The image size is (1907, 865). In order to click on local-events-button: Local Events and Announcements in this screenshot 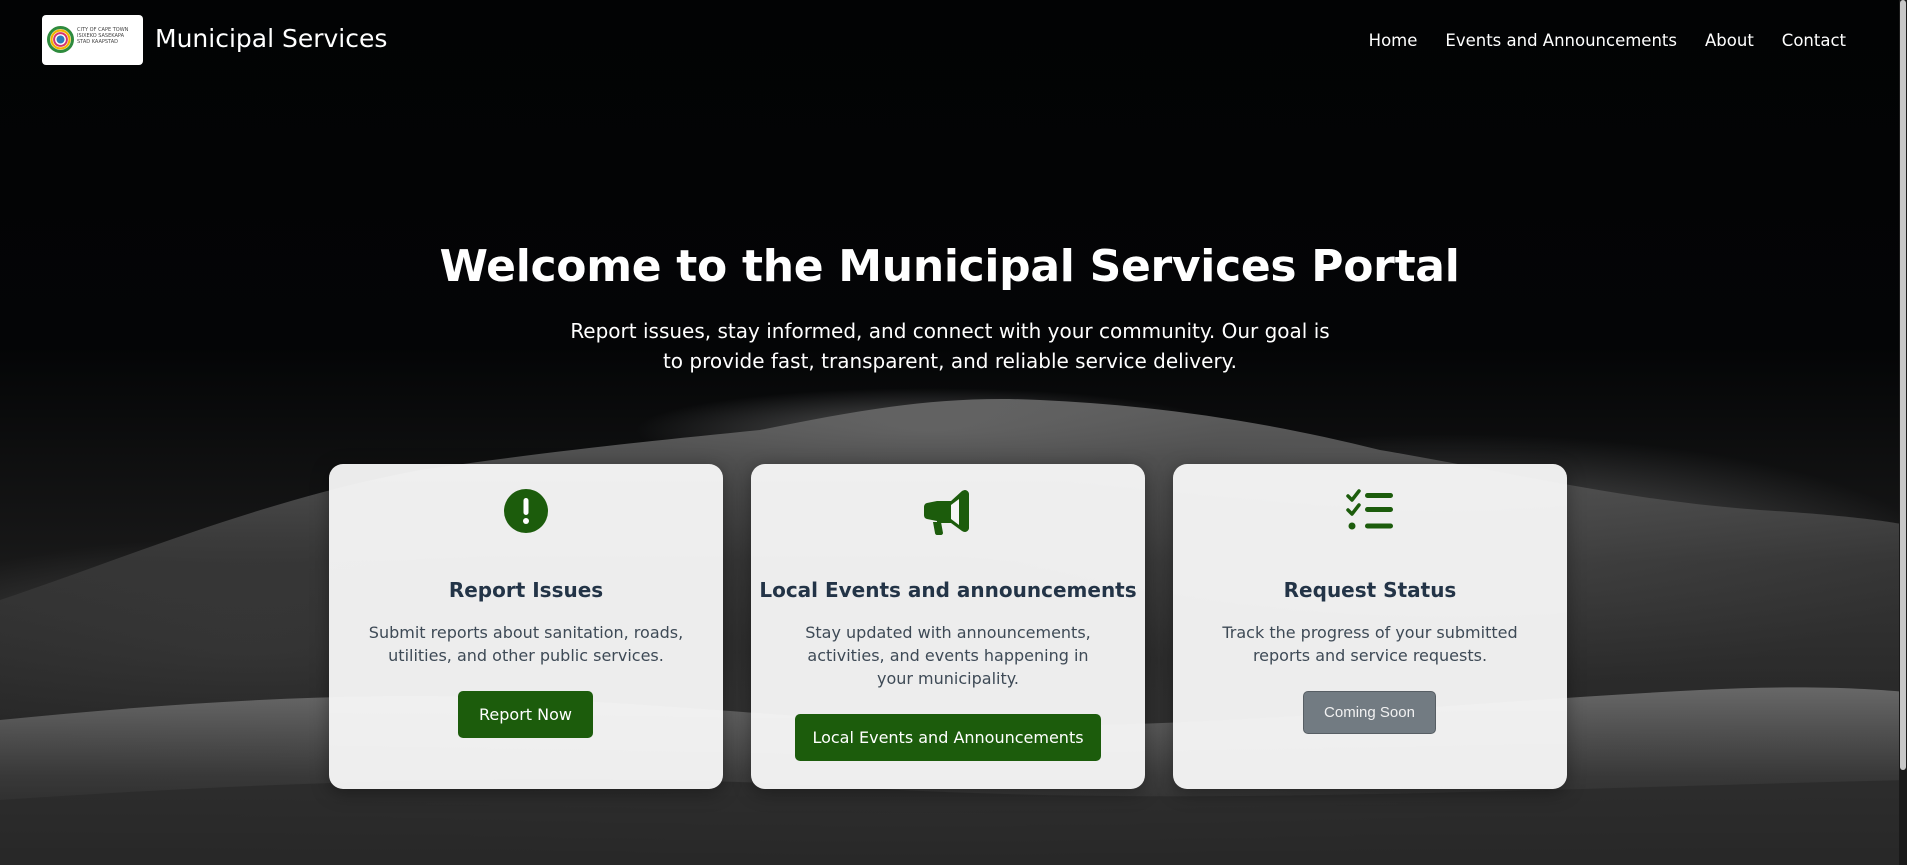, I will do `click(948, 737)`.